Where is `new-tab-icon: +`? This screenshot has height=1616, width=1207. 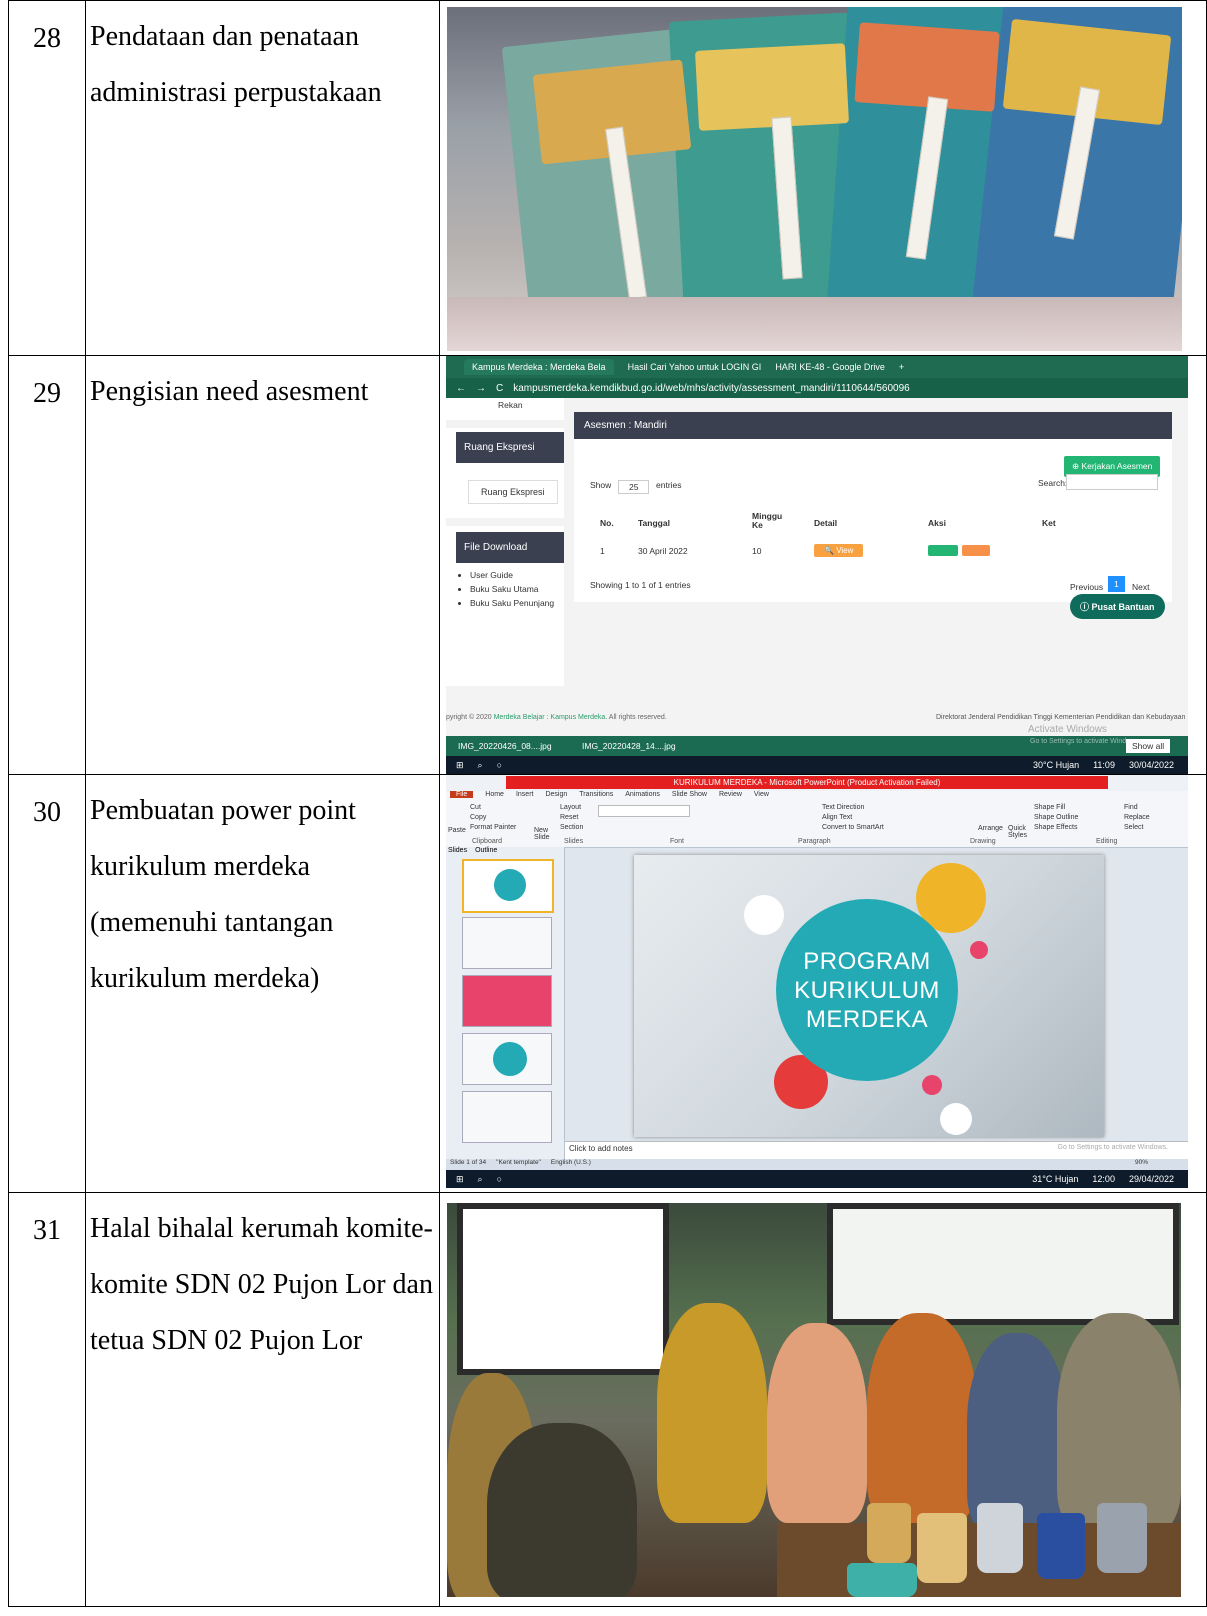
new-tab-icon: + is located at coordinates (901, 367).